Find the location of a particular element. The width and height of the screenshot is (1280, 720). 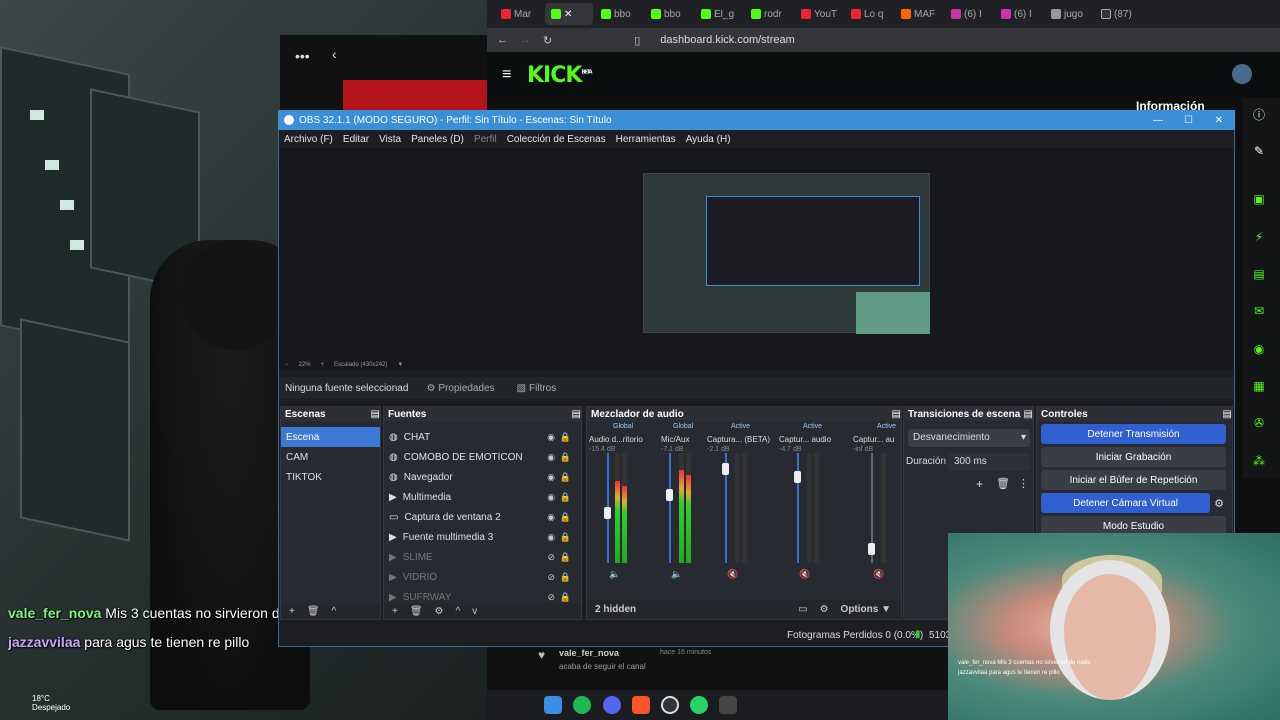

source-item: ▶ Multimedia ◉ 🔒 is located at coordinates (482, 497).